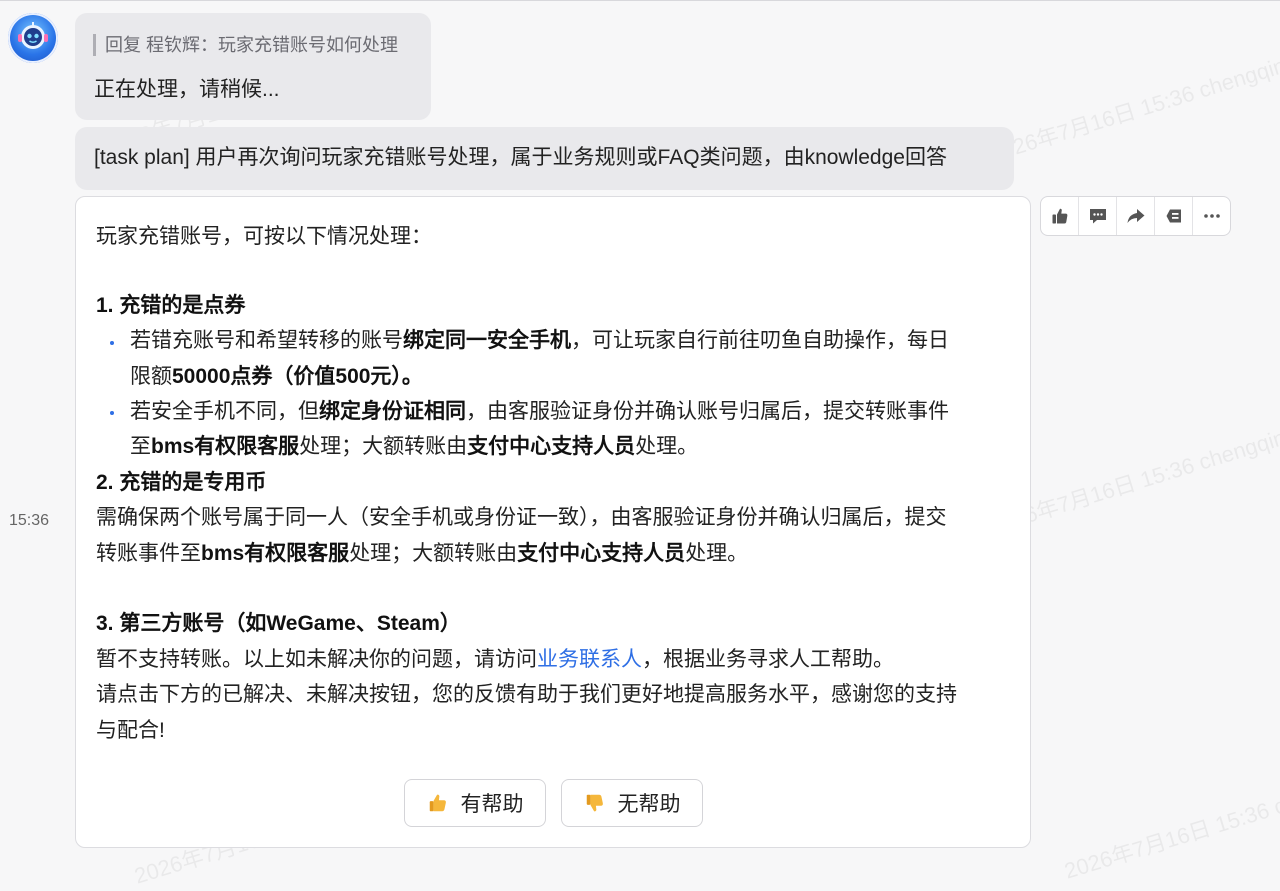 This screenshot has height=891, width=1280. I want to click on section1-bullet2-line2: 至bms有权限客服处理；大额转账由支付中心支持人员处理。, so click(414, 446).